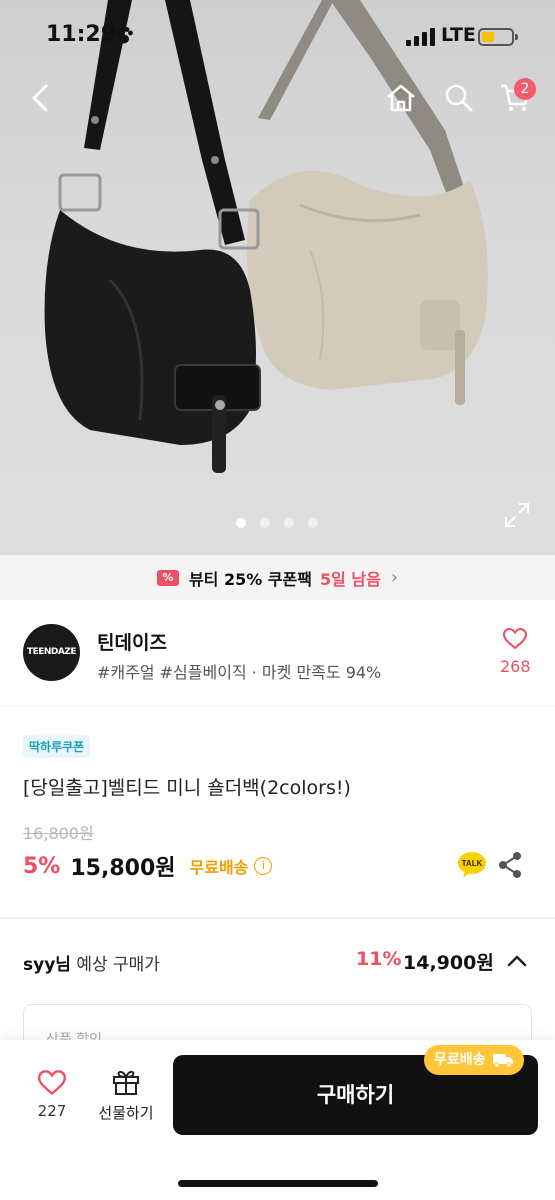  Describe the element at coordinates (219, 867) in the screenshot. I see `free-shipping-label: 무료배송` at that location.